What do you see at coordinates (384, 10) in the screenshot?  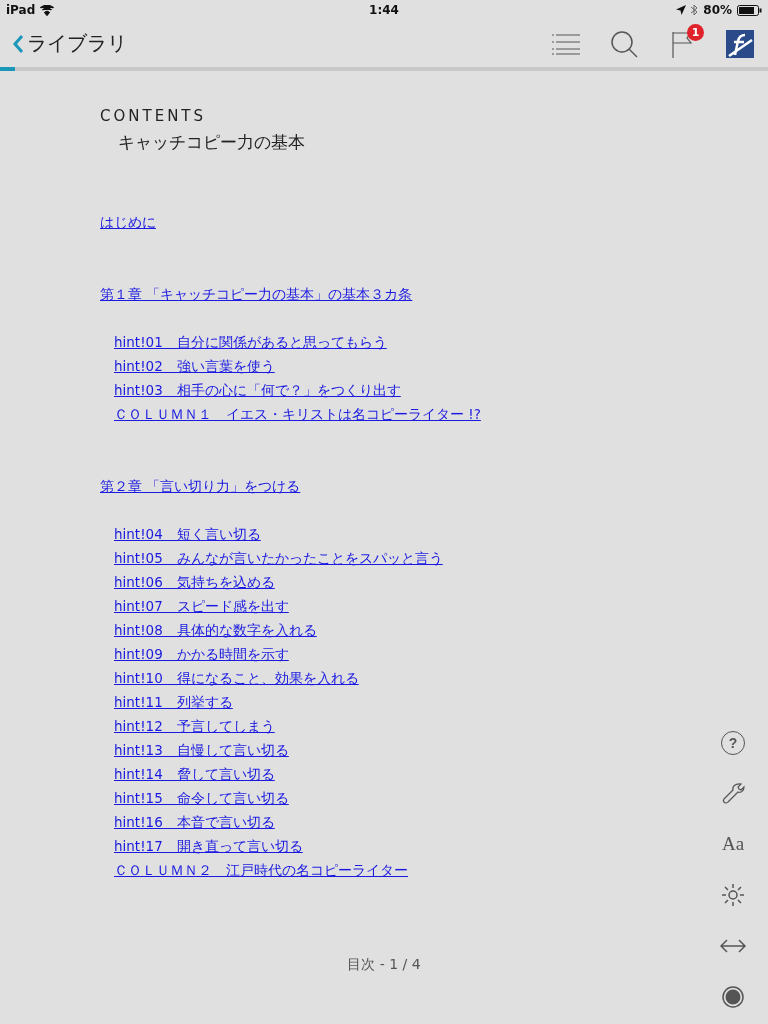 I see `clock: 1:44` at bounding box center [384, 10].